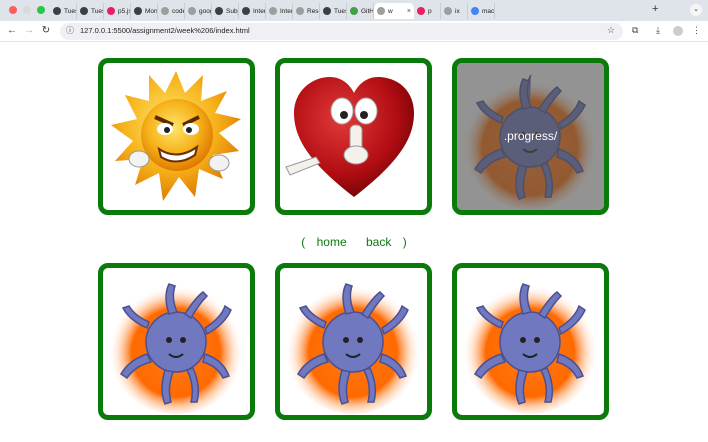 This screenshot has height=442, width=708. Describe the element at coordinates (658, 30) in the screenshot. I see `download-icon: ⤓` at that location.